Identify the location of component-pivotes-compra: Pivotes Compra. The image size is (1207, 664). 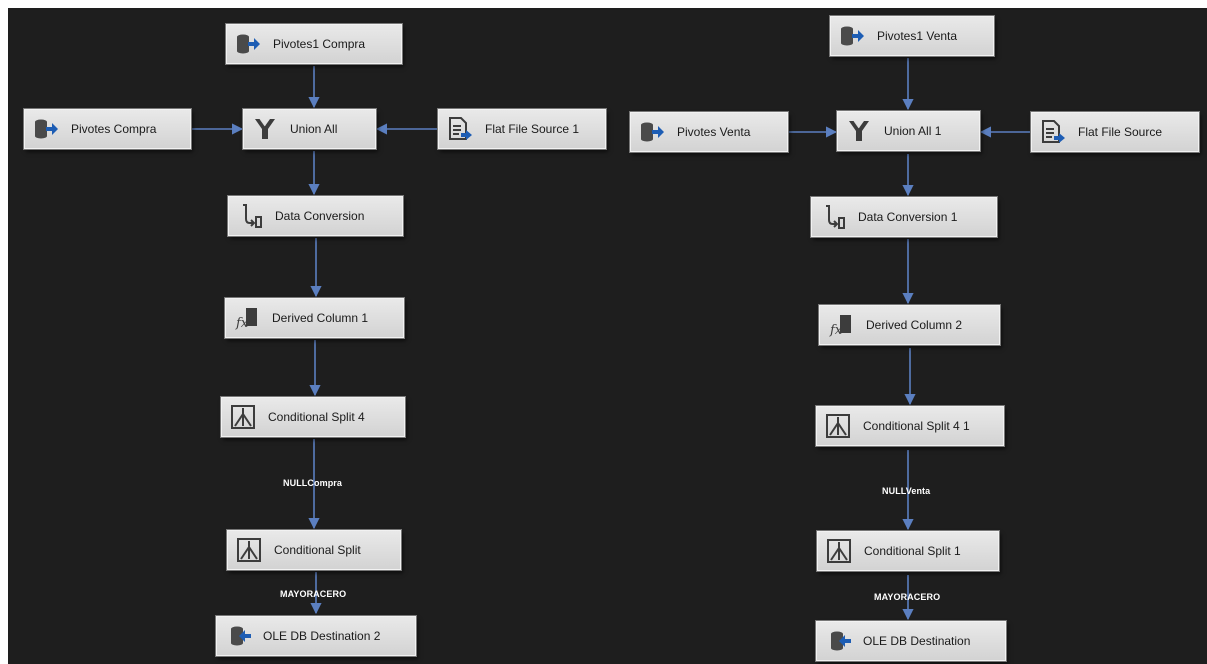
(107, 129).